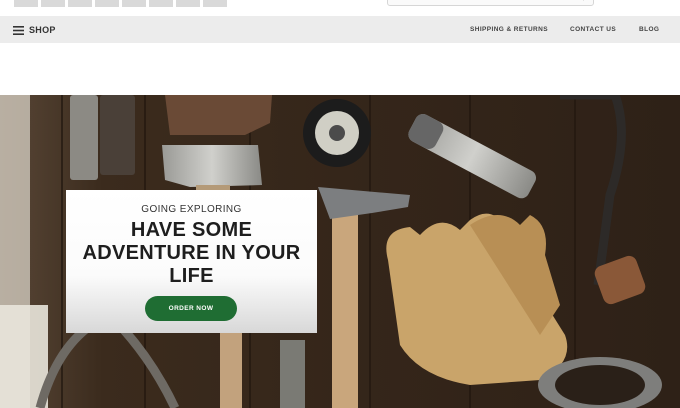 This screenshot has height=408, width=680. What do you see at coordinates (490, 3) in the screenshot?
I see `search-input` at bounding box center [490, 3].